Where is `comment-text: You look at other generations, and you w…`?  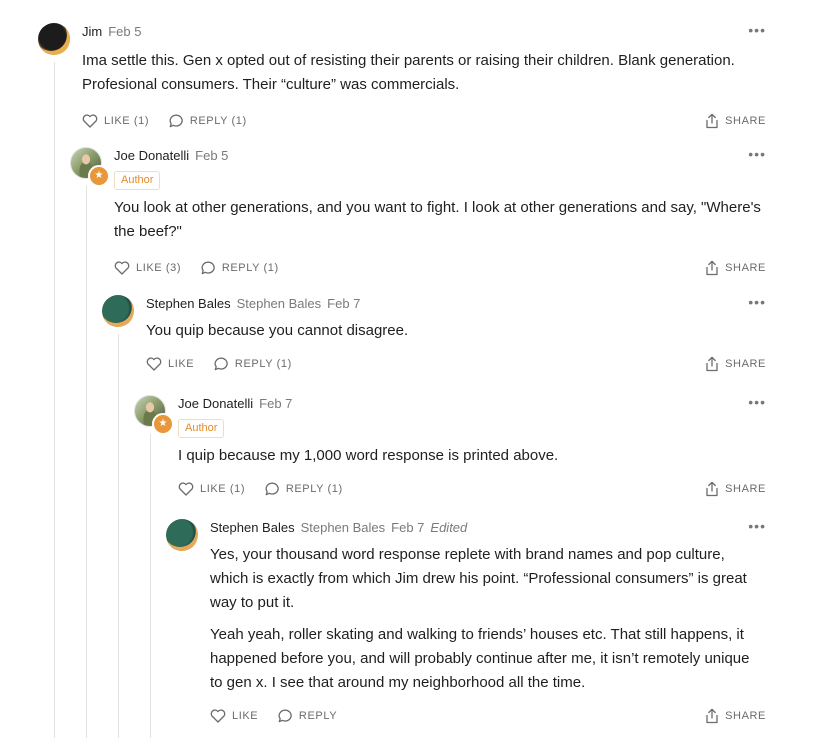
comment-text: You look at other generations, and you w… is located at coordinates (437, 219).